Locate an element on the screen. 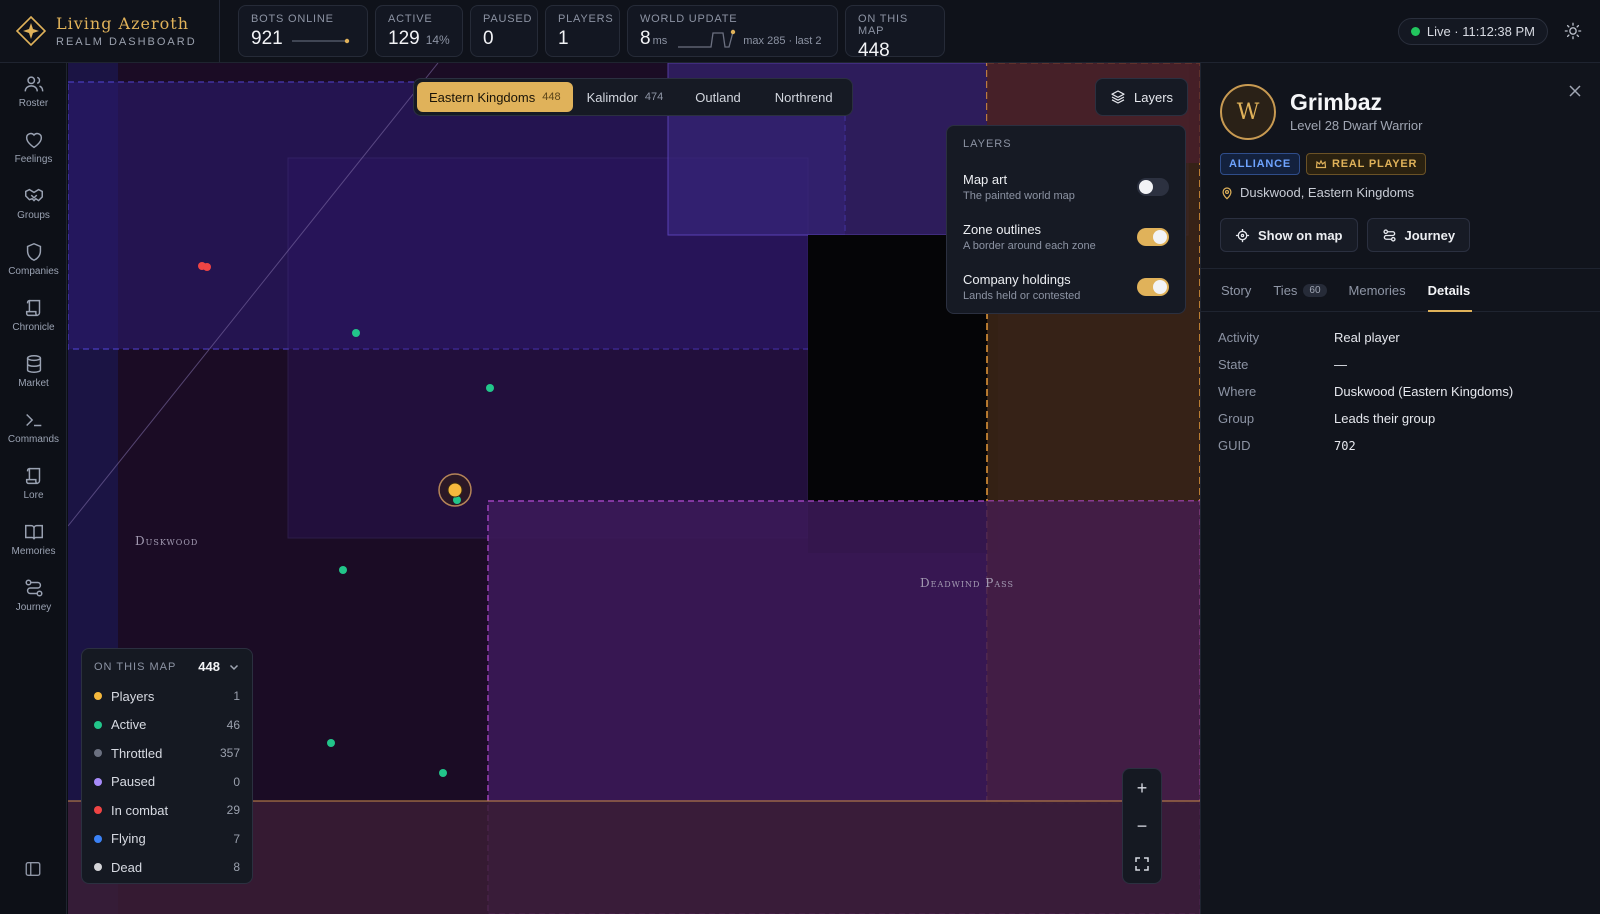  legend-value: 357 is located at coordinates (229, 753).